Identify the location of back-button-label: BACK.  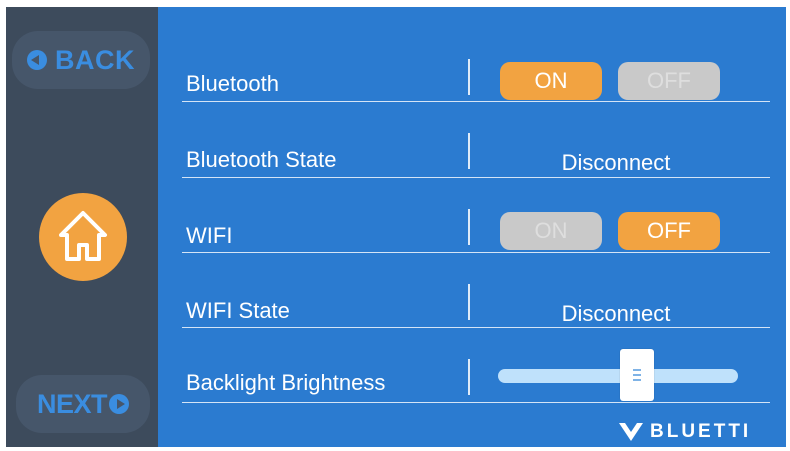
(95, 59).